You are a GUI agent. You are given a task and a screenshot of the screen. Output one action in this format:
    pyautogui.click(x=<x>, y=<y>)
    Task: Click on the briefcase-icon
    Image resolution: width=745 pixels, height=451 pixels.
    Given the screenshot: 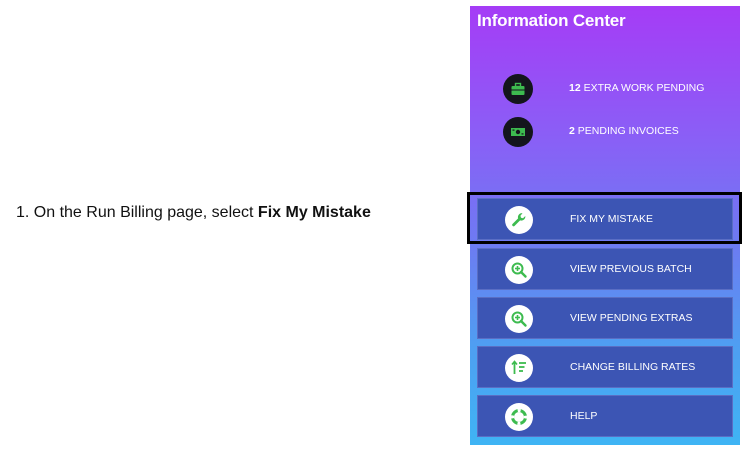 What is the action you would take?
    pyautogui.click(x=518, y=89)
    